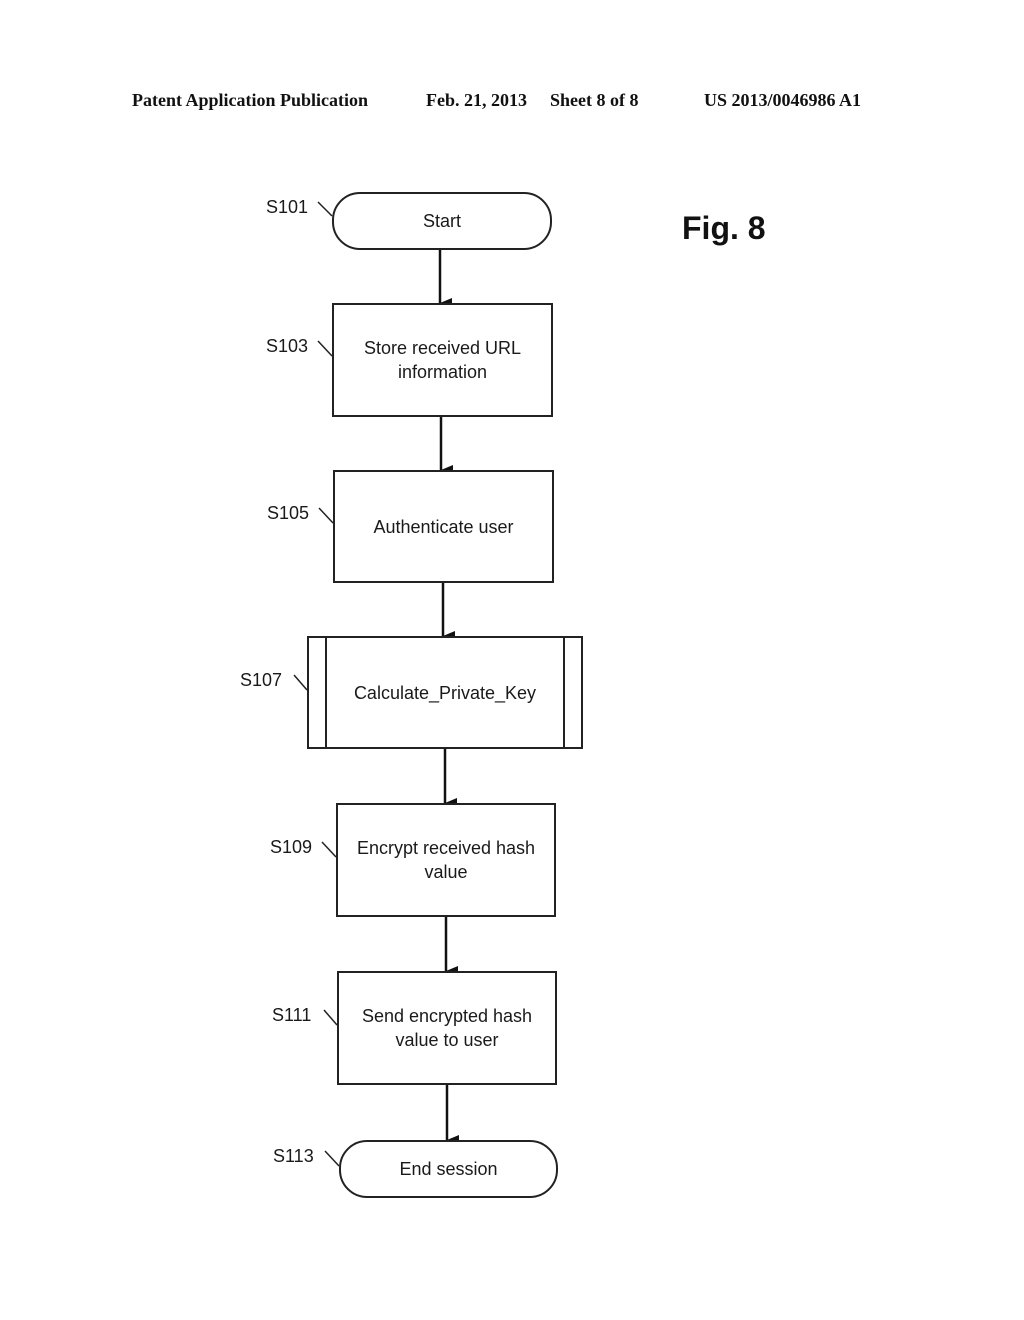 This screenshot has width=1024, height=1320. Describe the element at coordinates (287, 346) in the screenshot. I see `step-label: S103` at that location.